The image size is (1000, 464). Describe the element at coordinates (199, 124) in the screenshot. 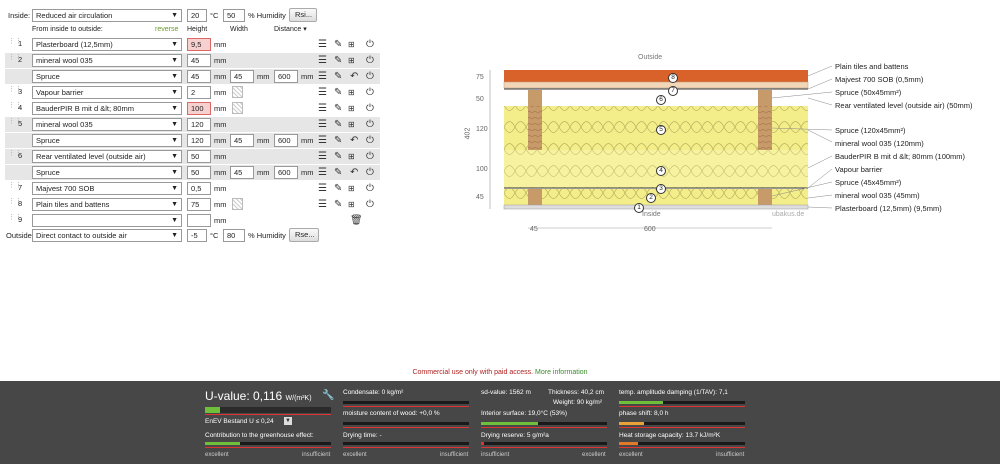

I see `layer-height-input: 120` at that location.